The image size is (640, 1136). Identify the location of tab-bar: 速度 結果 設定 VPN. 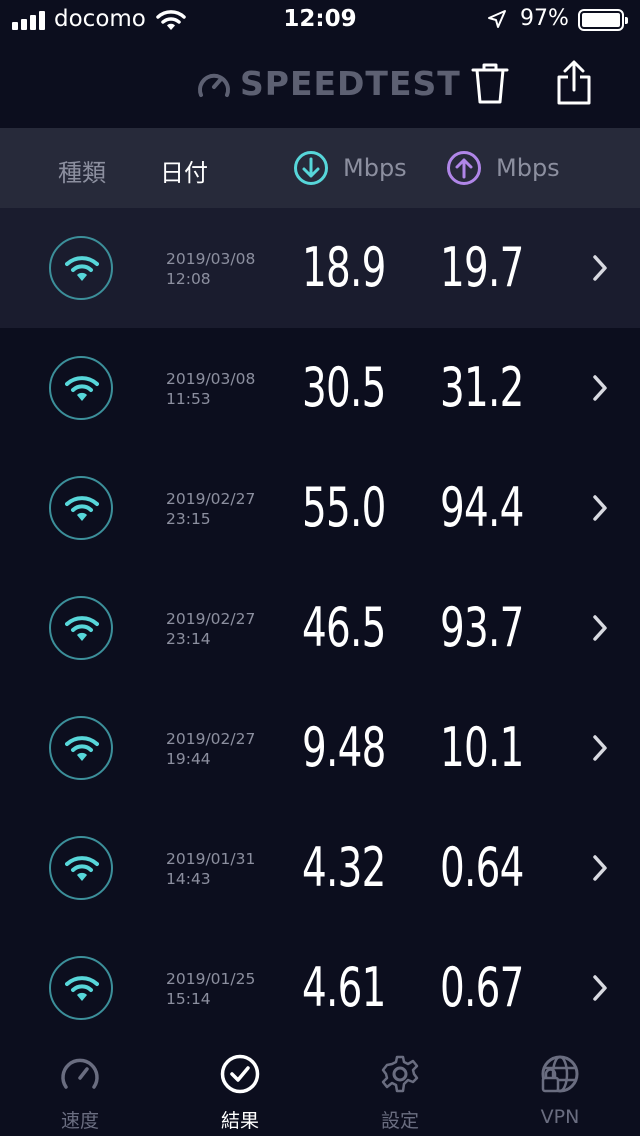
(320, 1088).